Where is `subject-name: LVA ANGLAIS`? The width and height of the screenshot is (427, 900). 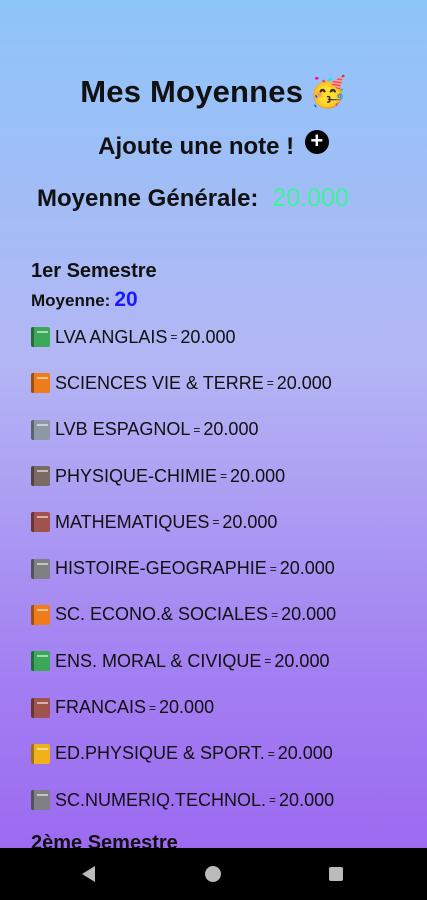
subject-name: LVA ANGLAIS is located at coordinates (111, 336).